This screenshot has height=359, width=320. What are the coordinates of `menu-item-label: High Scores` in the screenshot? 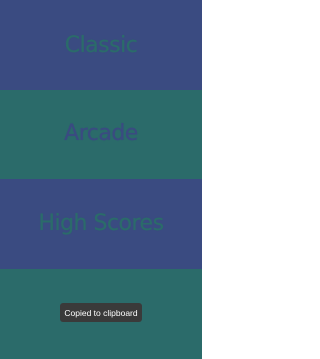 It's located at (101, 223).